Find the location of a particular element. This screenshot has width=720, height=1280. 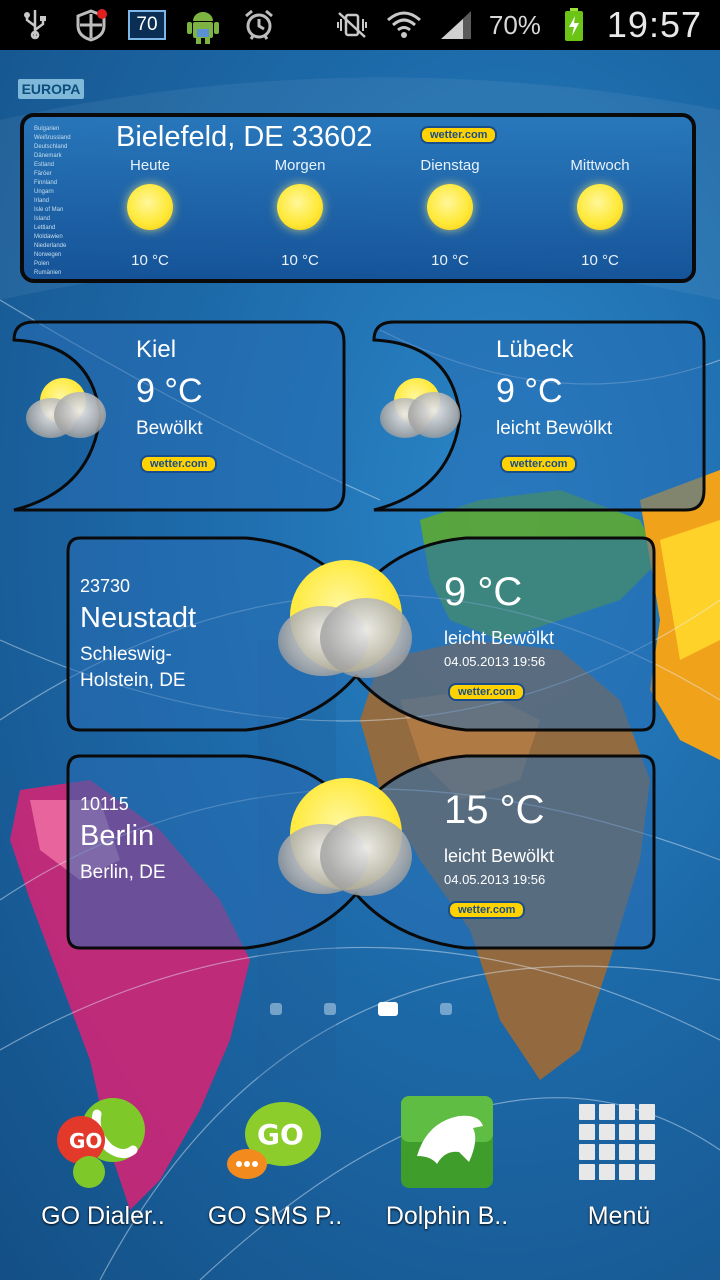

forecast-day: Dienstag 10 °C is located at coordinates (450, 213).